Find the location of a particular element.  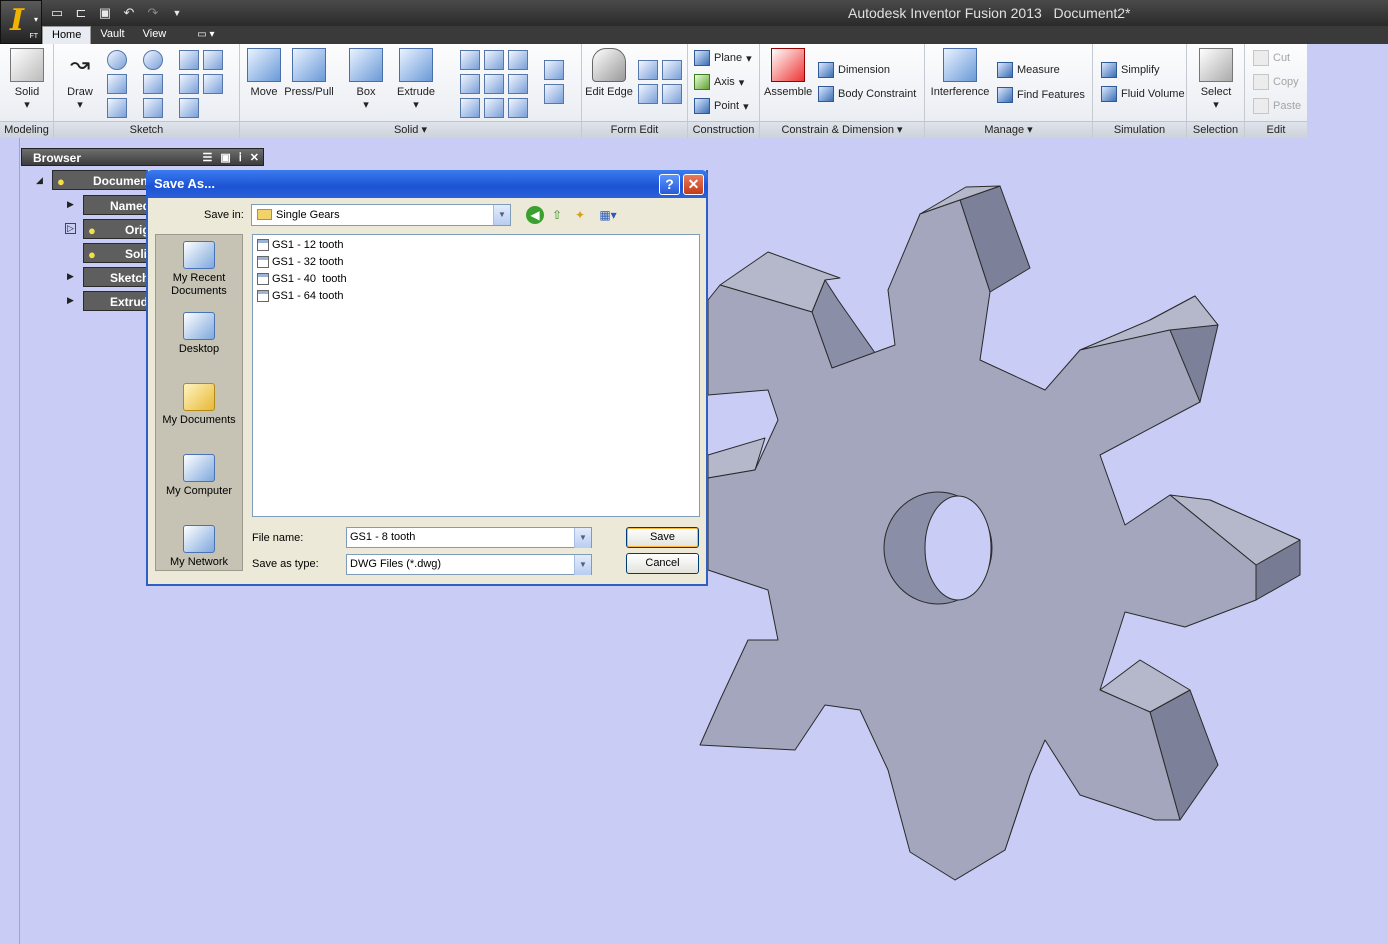

browser-node-named: Named is located at coordinates (118, 205).